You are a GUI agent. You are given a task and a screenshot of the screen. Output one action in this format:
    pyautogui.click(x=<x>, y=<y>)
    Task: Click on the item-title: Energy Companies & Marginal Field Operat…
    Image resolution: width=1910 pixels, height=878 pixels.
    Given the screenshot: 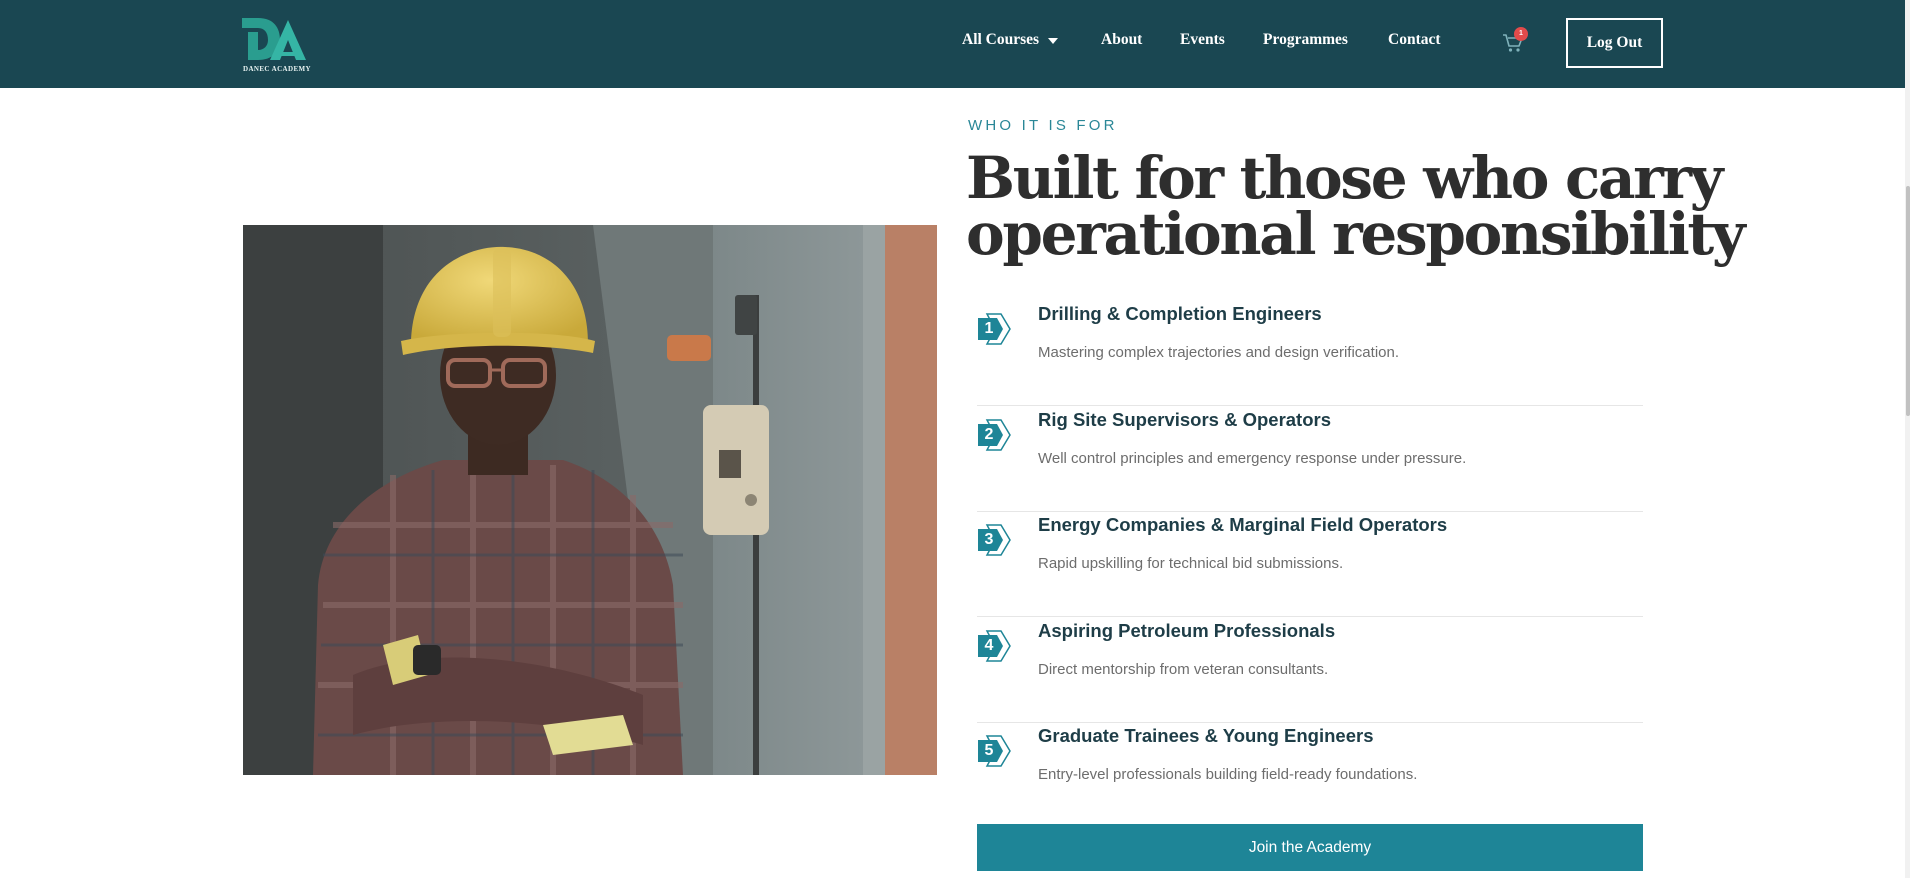 What is the action you would take?
    pyautogui.click(x=1243, y=524)
    